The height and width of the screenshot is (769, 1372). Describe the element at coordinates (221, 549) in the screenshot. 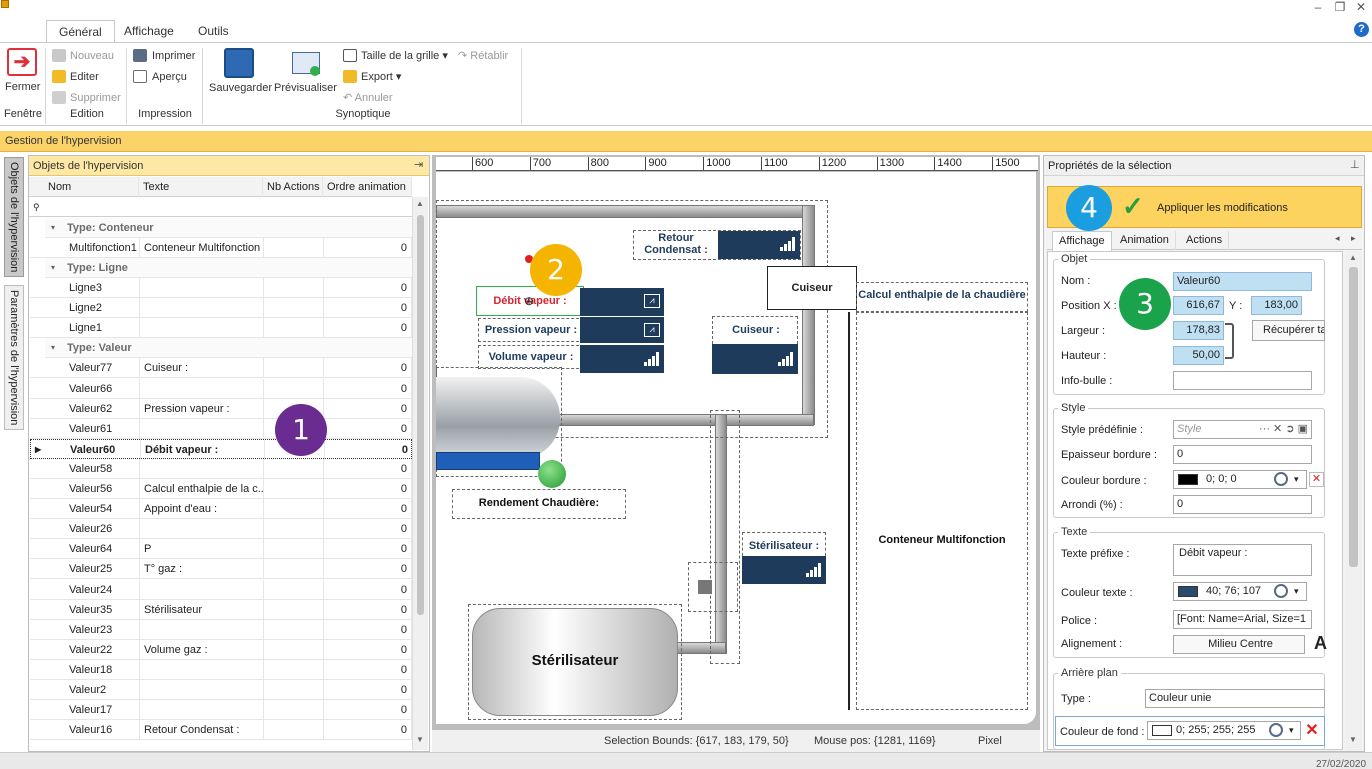

I see `table-row: Valeur64 P 0` at that location.